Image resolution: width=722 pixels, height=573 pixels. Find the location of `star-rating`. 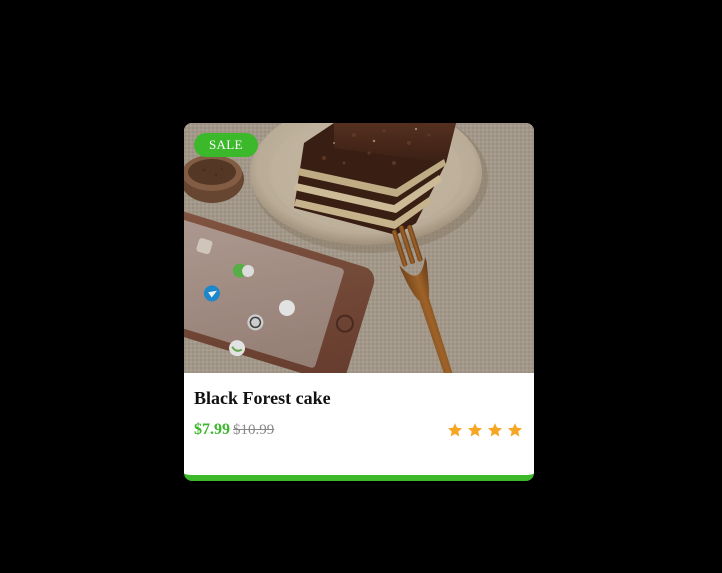

star-rating is located at coordinates (485, 430).